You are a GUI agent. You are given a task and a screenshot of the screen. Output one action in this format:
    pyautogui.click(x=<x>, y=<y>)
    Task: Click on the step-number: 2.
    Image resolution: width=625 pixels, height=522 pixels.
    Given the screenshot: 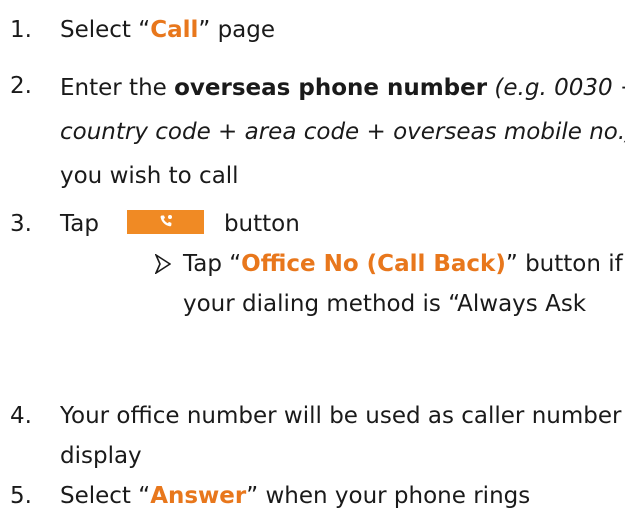 What is the action you would take?
    pyautogui.click(x=21, y=86)
    